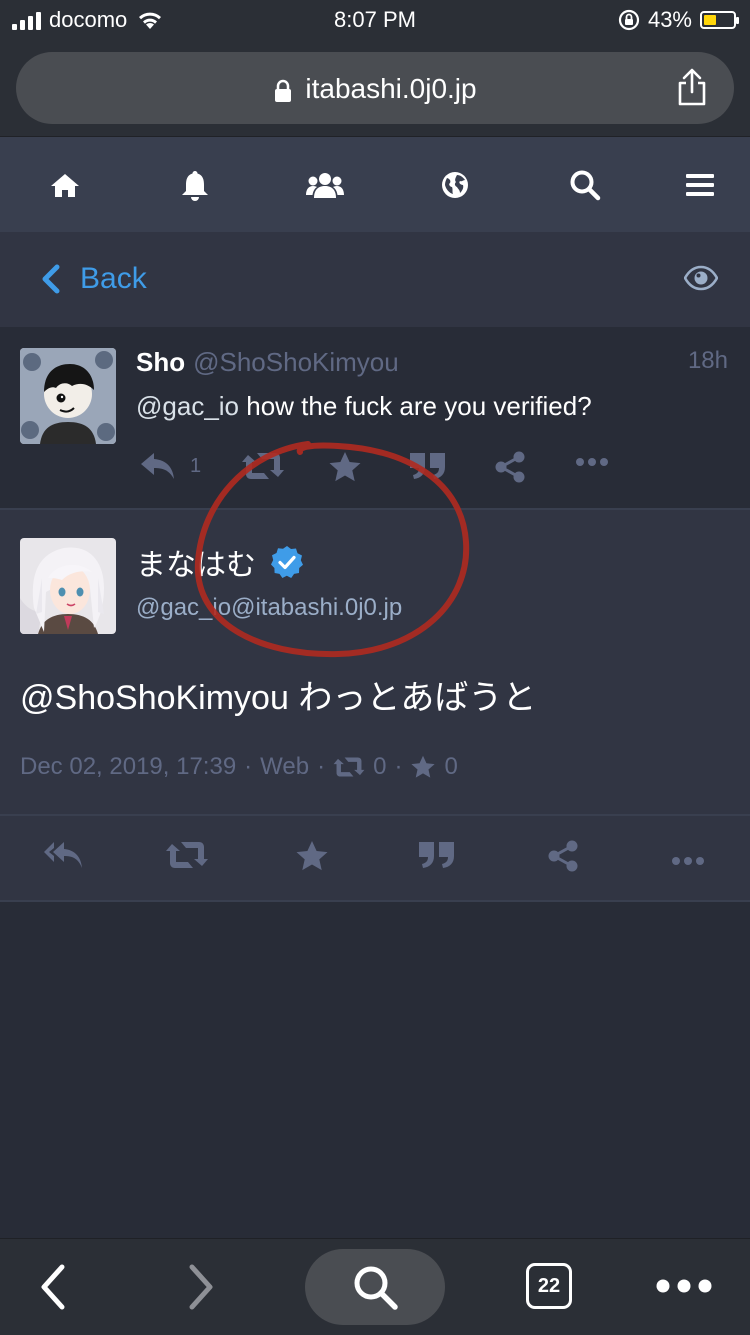  Describe the element at coordinates (719, 20) in the screenshot. I see `battery-icon` at that location.